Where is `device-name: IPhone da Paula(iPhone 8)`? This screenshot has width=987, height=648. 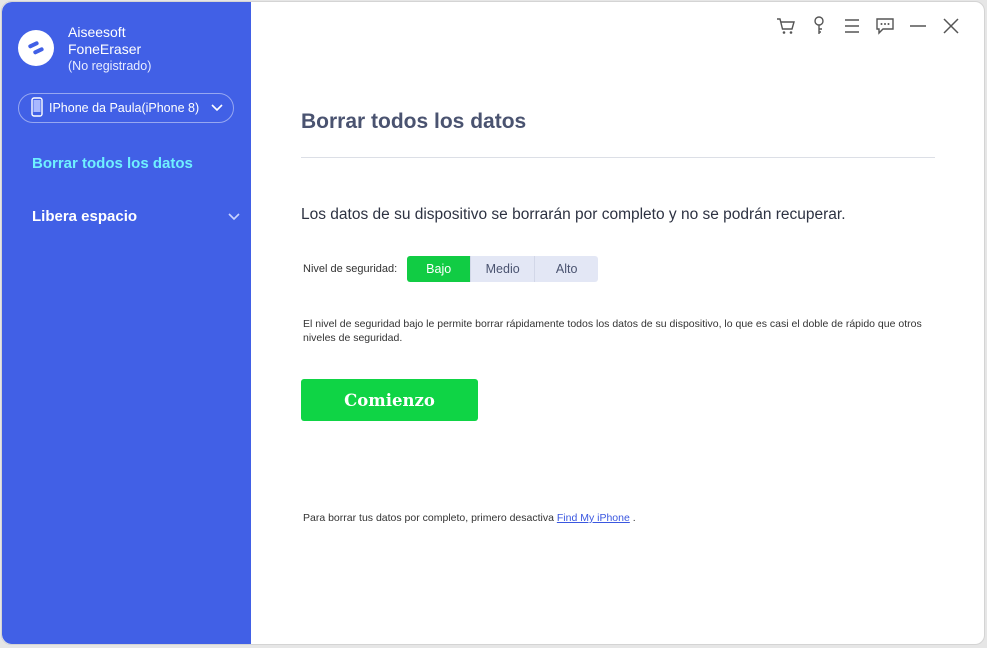
device-name: IPhone da Paula(iPhone 8) is located at coordinates (124, 108).